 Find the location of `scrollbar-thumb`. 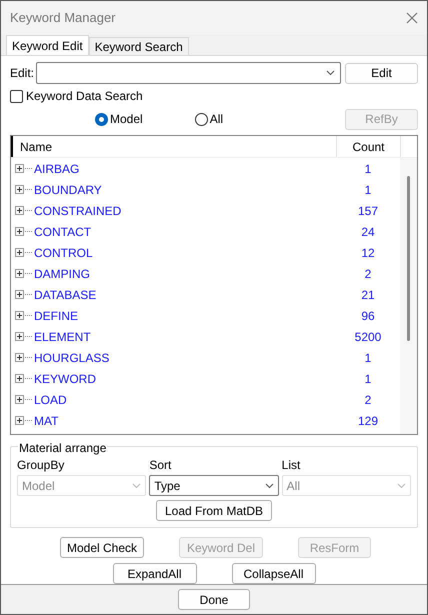

scrollbar-thumb is located at coordinates (408, 258).